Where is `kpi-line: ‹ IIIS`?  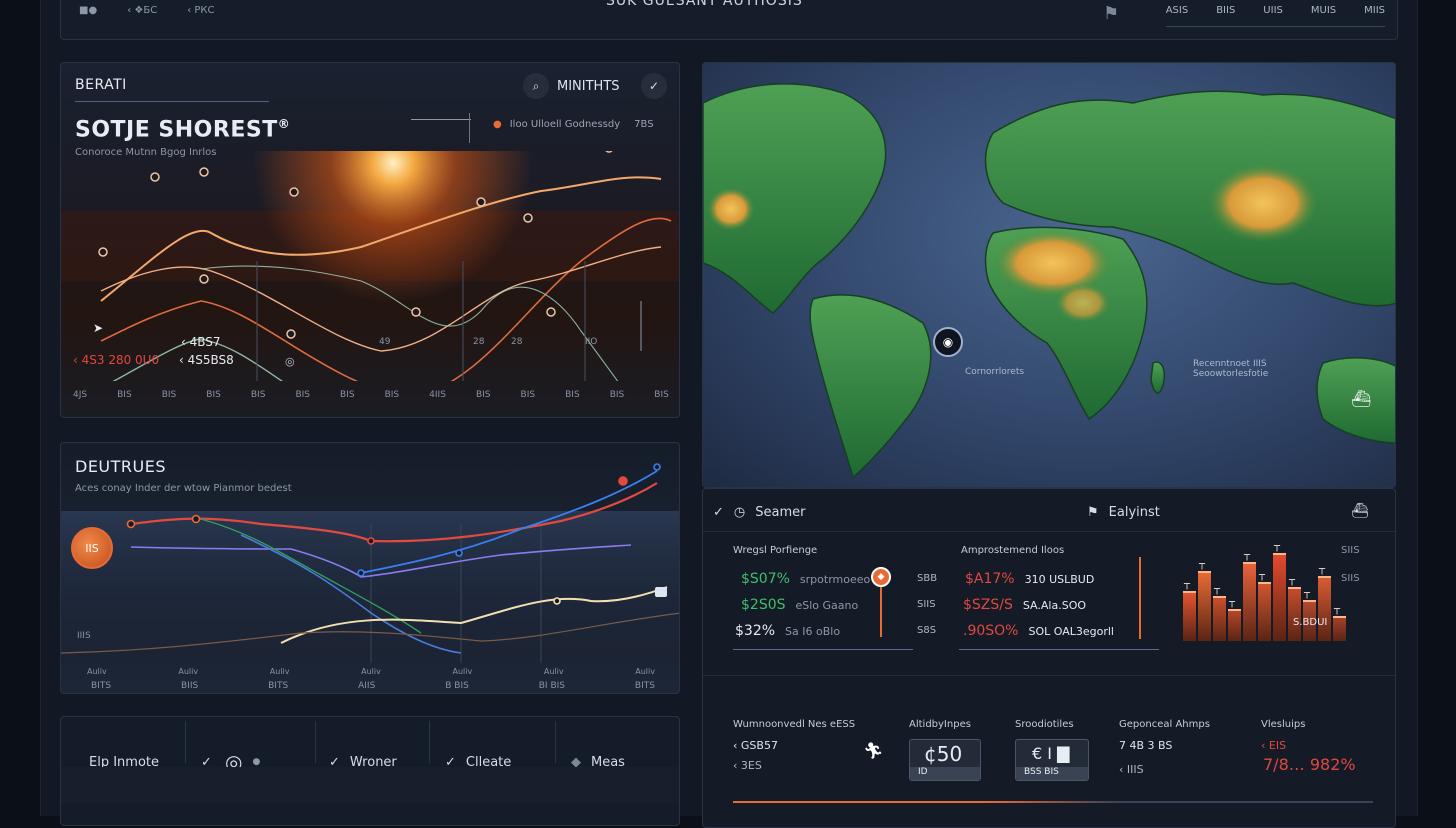 kpi-line: ‹ IIIS is located at coordinates (1131, 769).